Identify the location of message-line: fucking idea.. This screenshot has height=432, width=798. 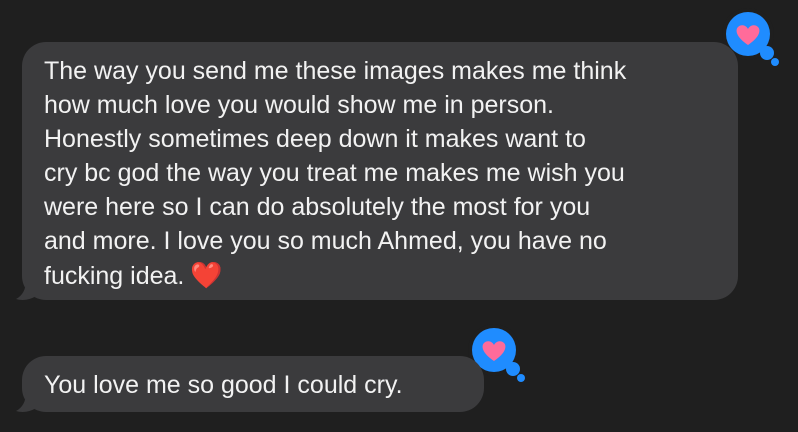
(114, 276).